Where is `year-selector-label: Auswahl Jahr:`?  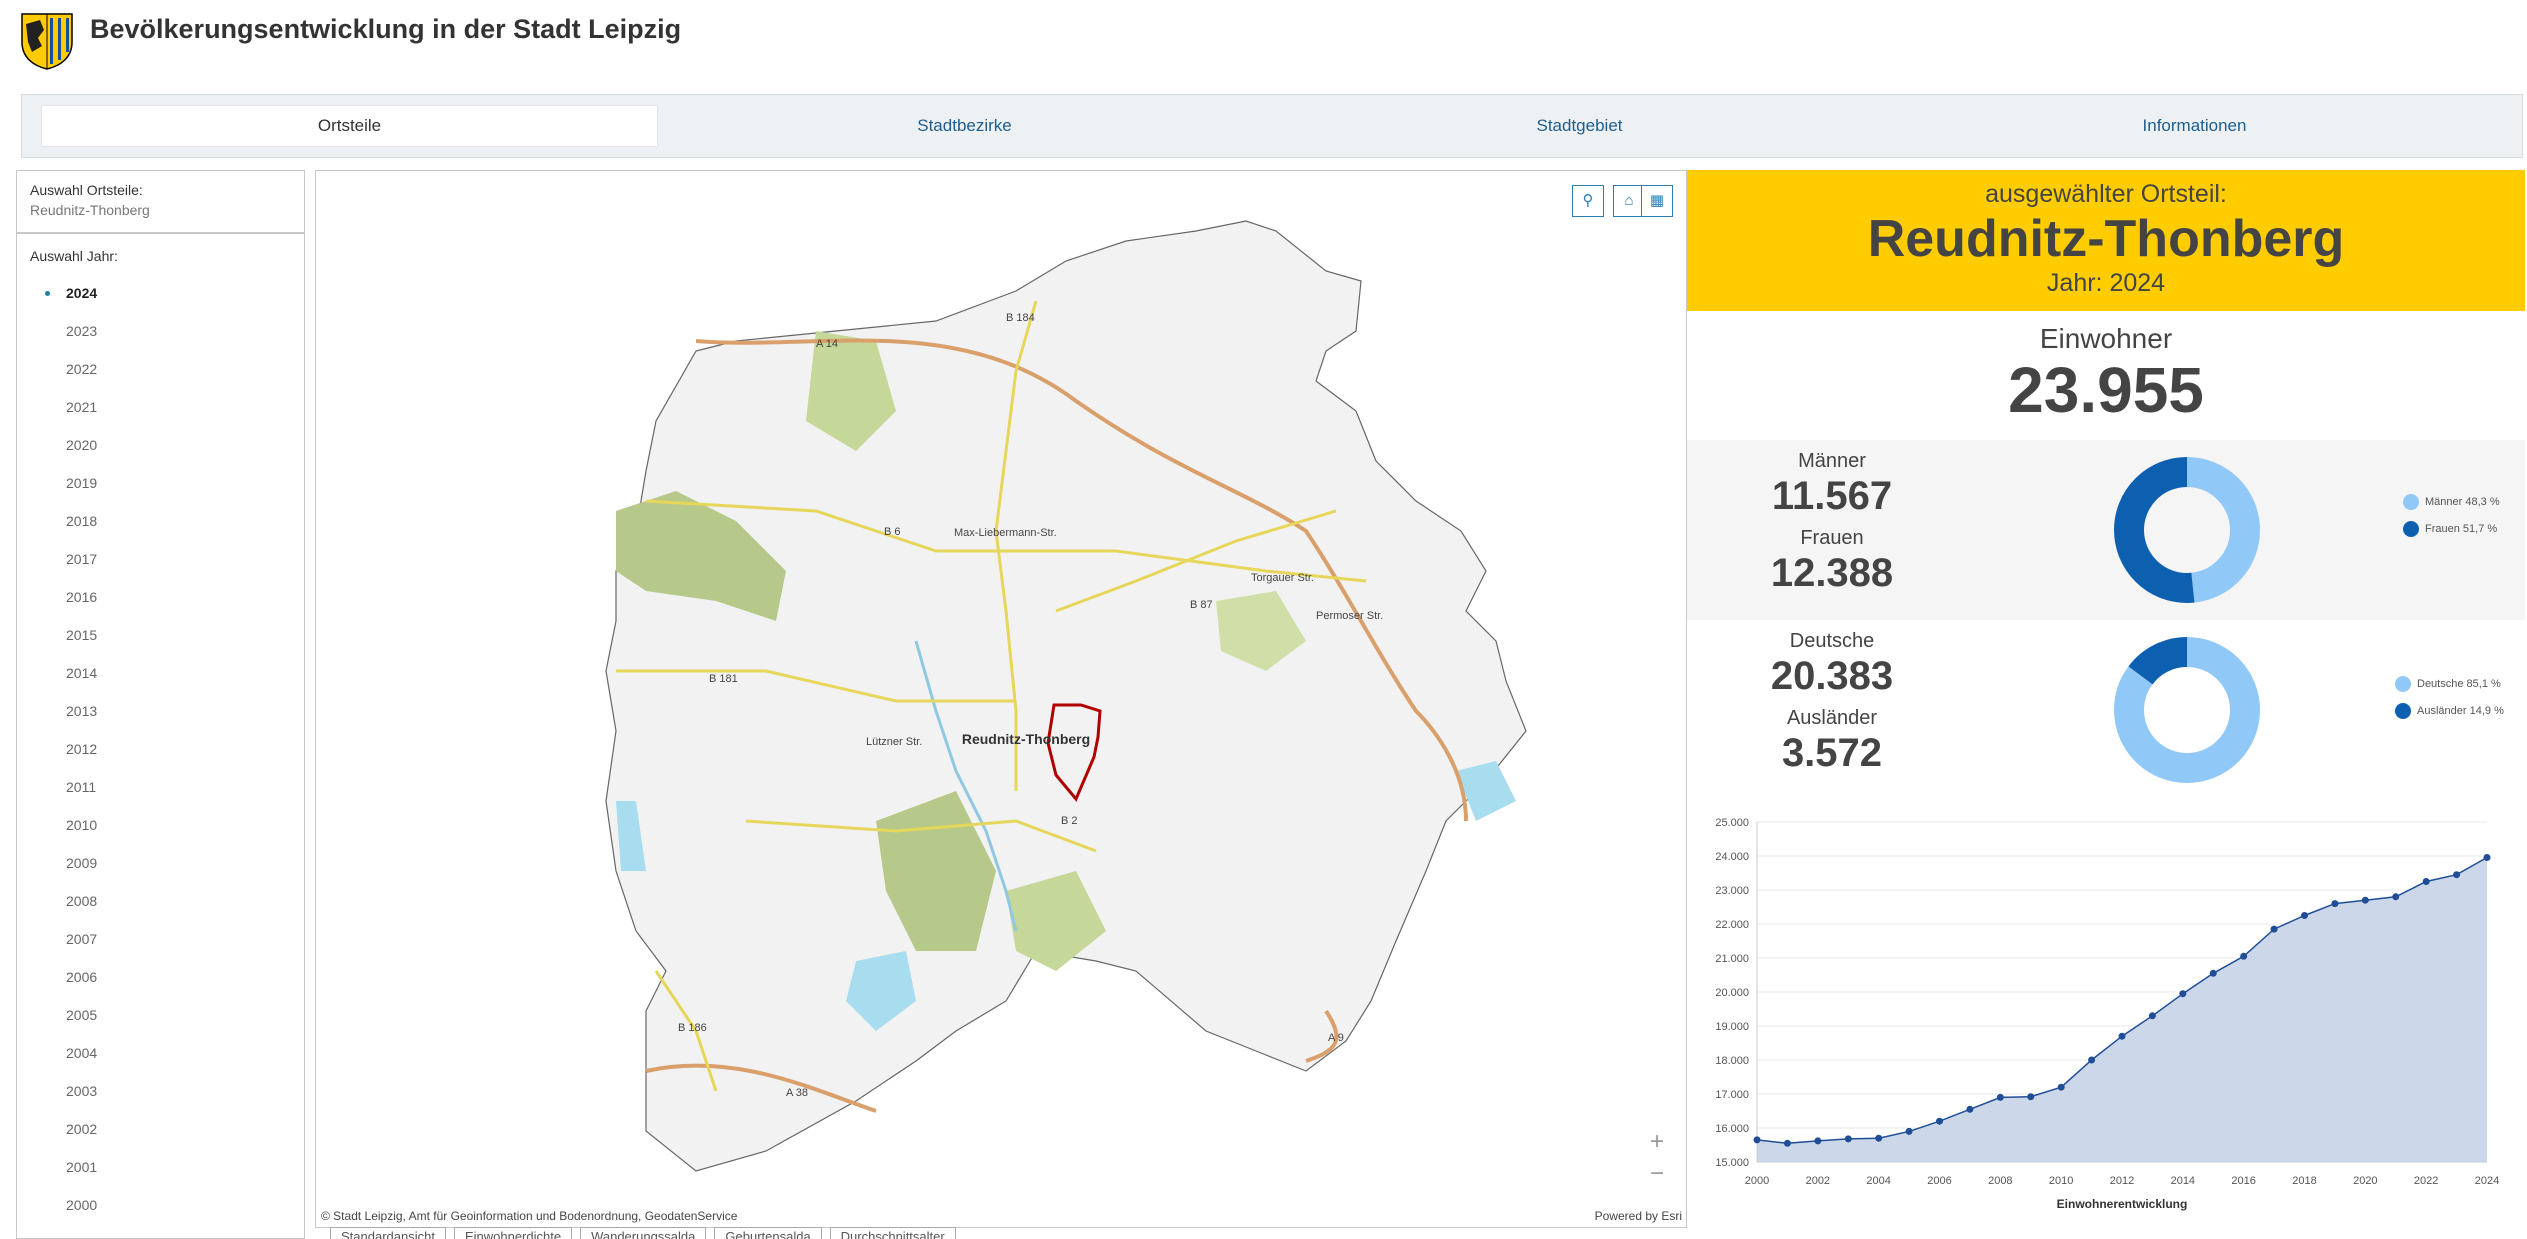
year-selector-label: Auswahl Jahr: is located at coordinates (74, 256).